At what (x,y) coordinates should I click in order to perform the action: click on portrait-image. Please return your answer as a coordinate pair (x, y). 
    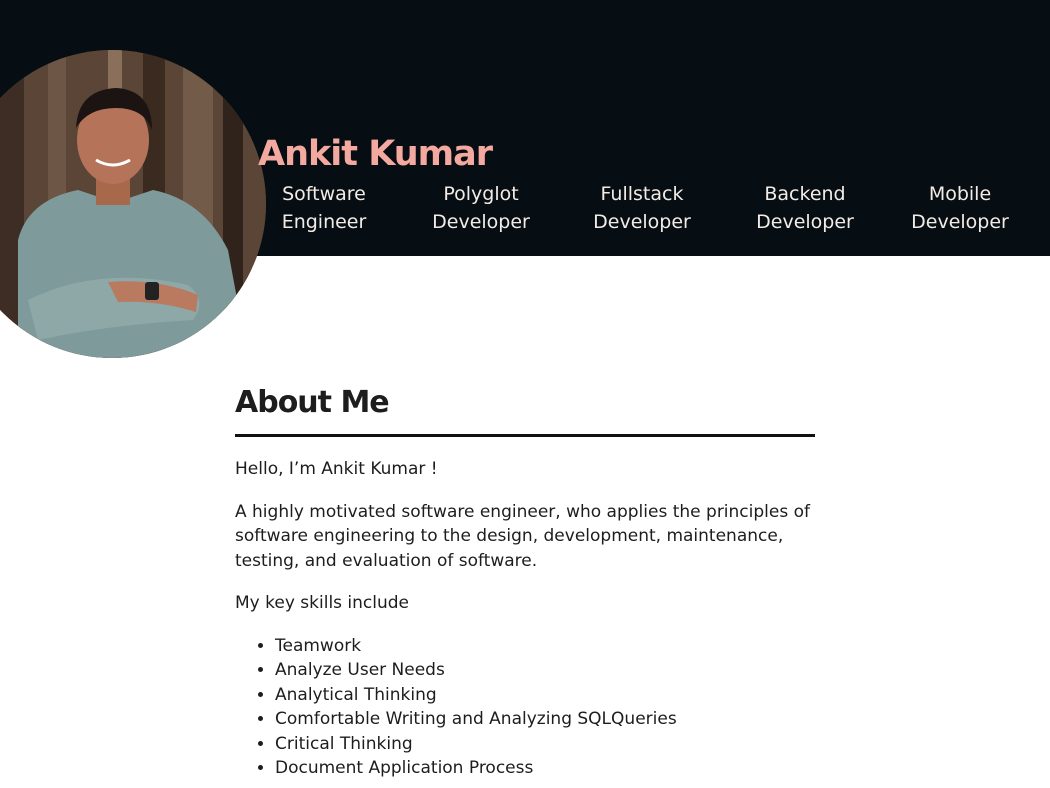
    Looking at the image, I should click on (133, 204).